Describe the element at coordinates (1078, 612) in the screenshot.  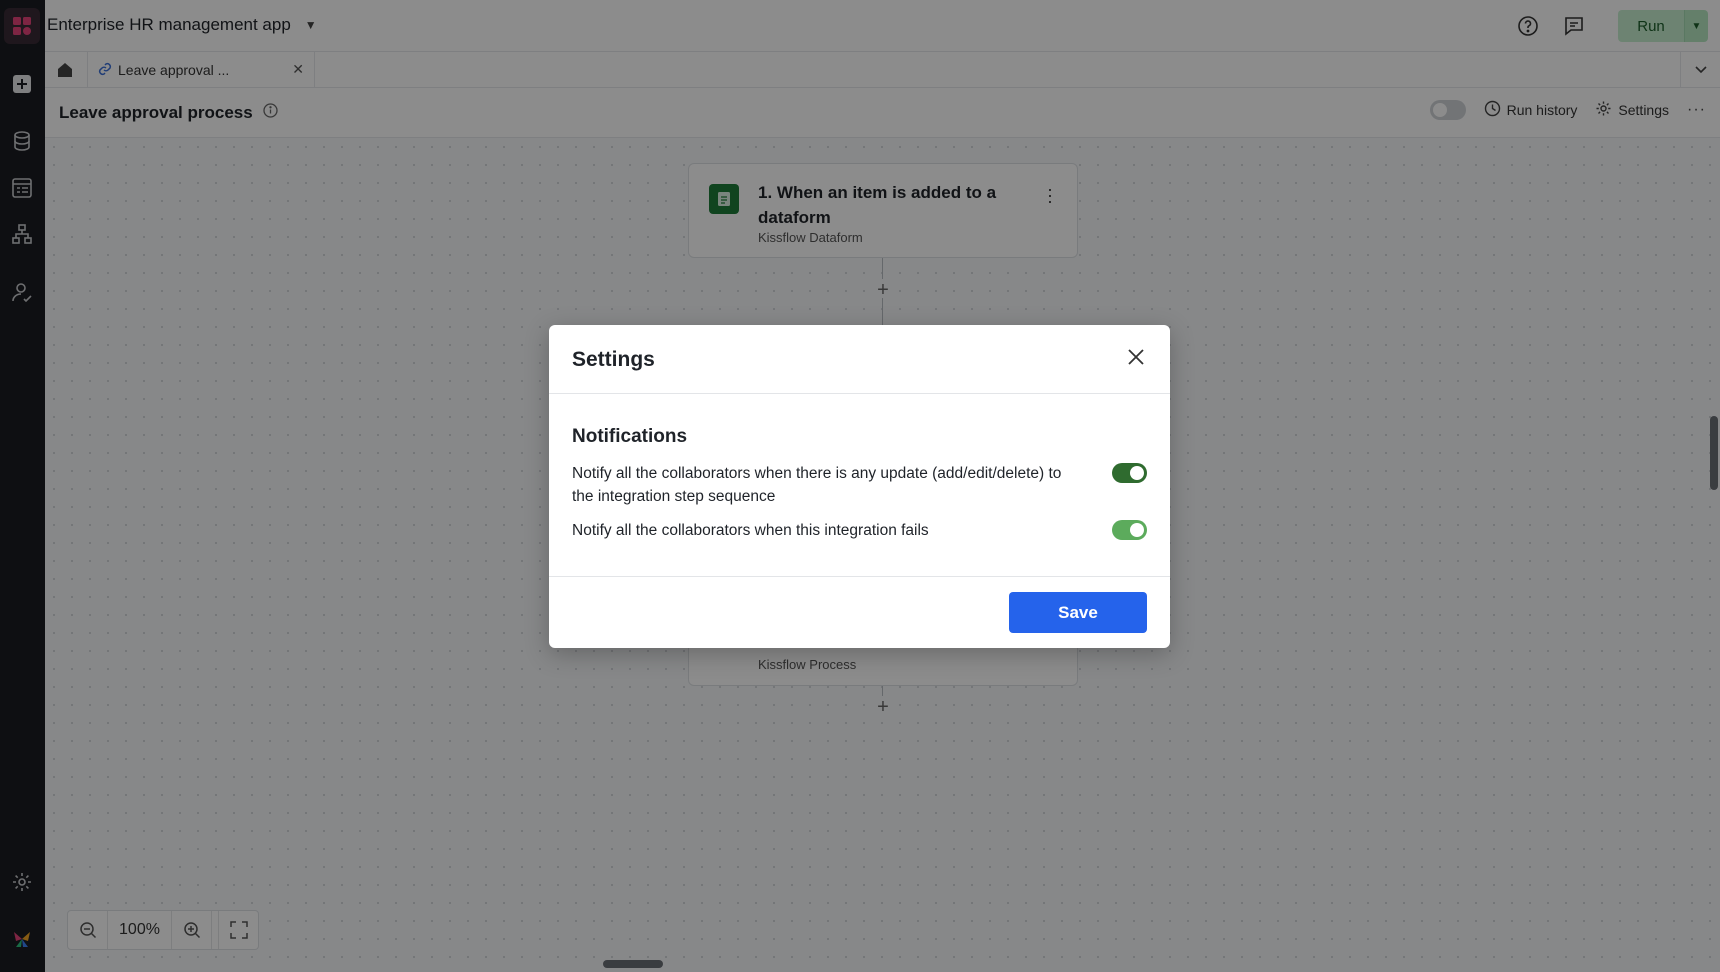
I see `save-button: Save` at that location.